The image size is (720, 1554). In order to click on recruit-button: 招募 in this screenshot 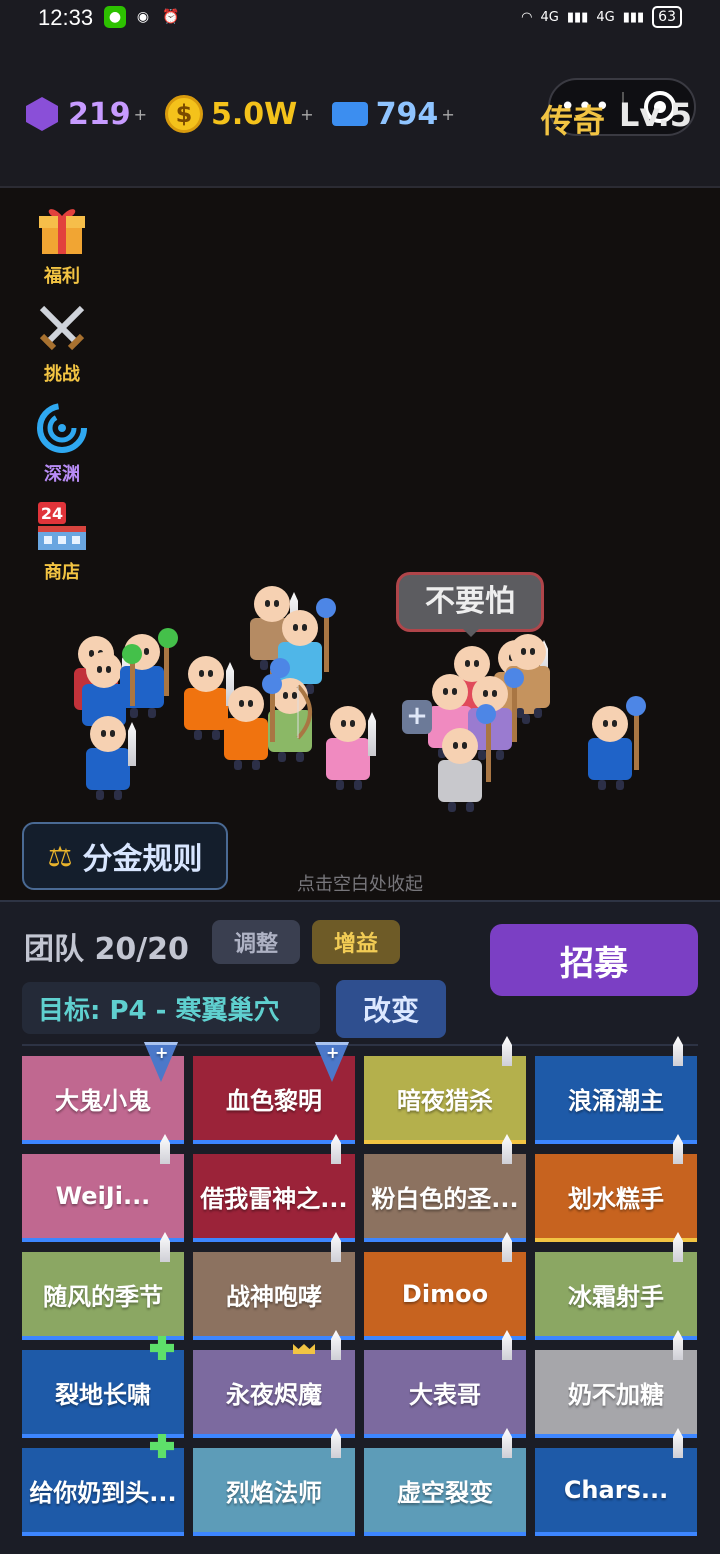, I will do `click(594, 960)`.